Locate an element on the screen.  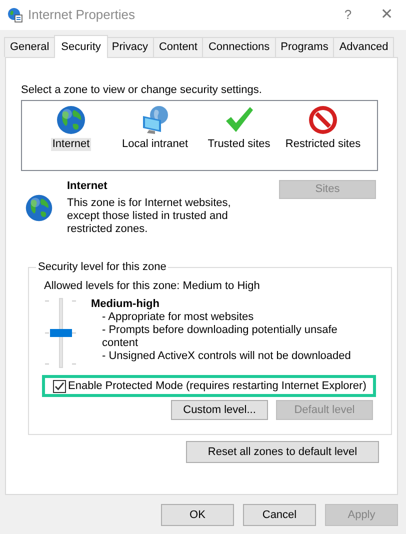
tab: Security is located at coordinates (81, 46).